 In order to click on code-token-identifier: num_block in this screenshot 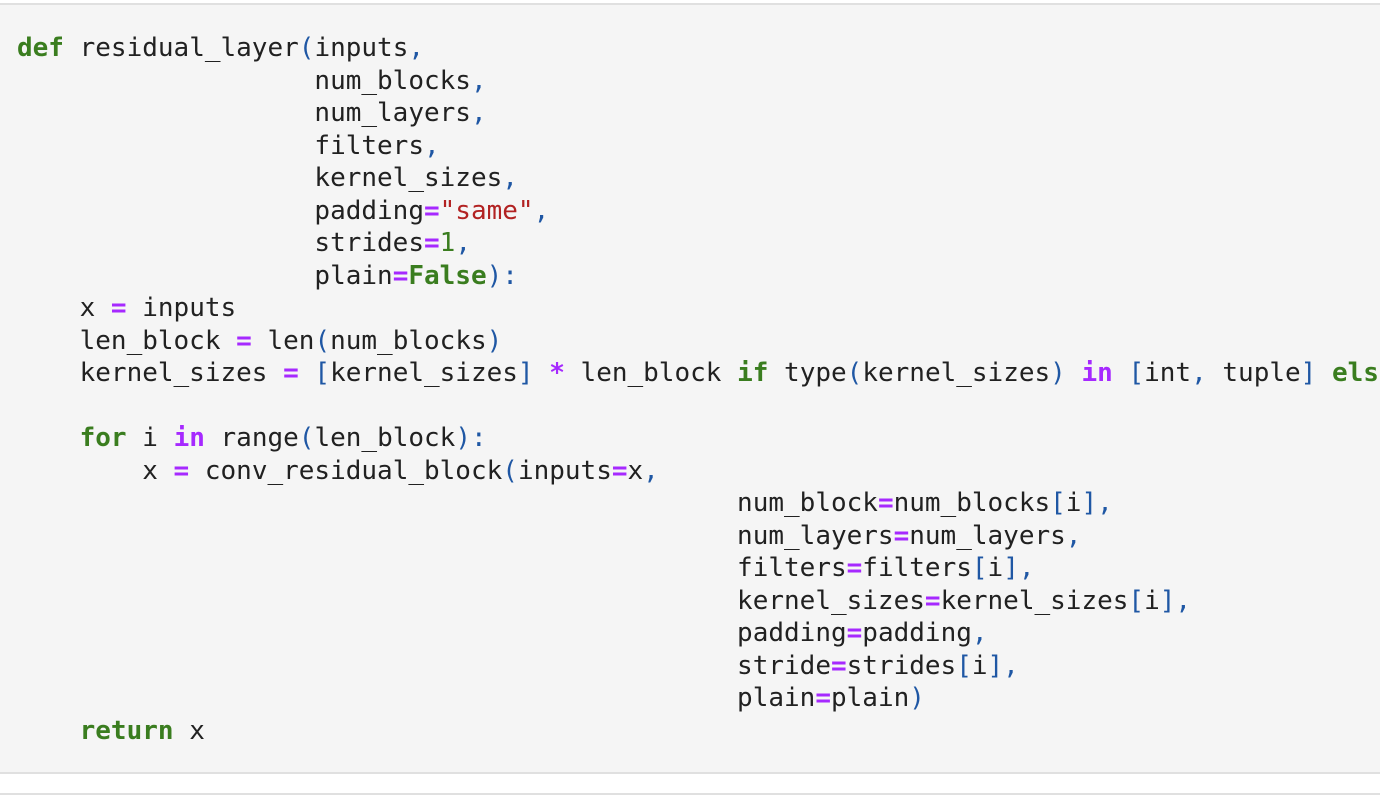, I will do `click(447, 503)`.